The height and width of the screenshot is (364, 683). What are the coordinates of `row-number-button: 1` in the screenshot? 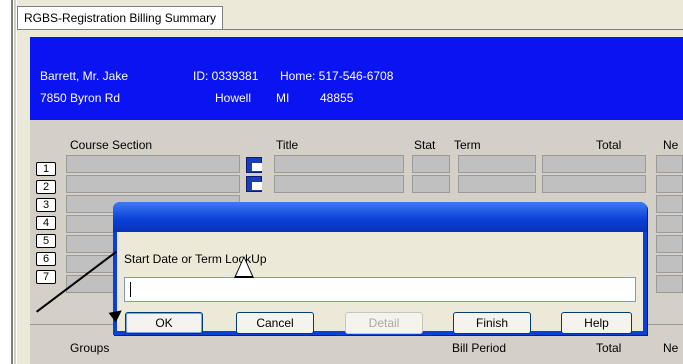 It's located at (46, 169).